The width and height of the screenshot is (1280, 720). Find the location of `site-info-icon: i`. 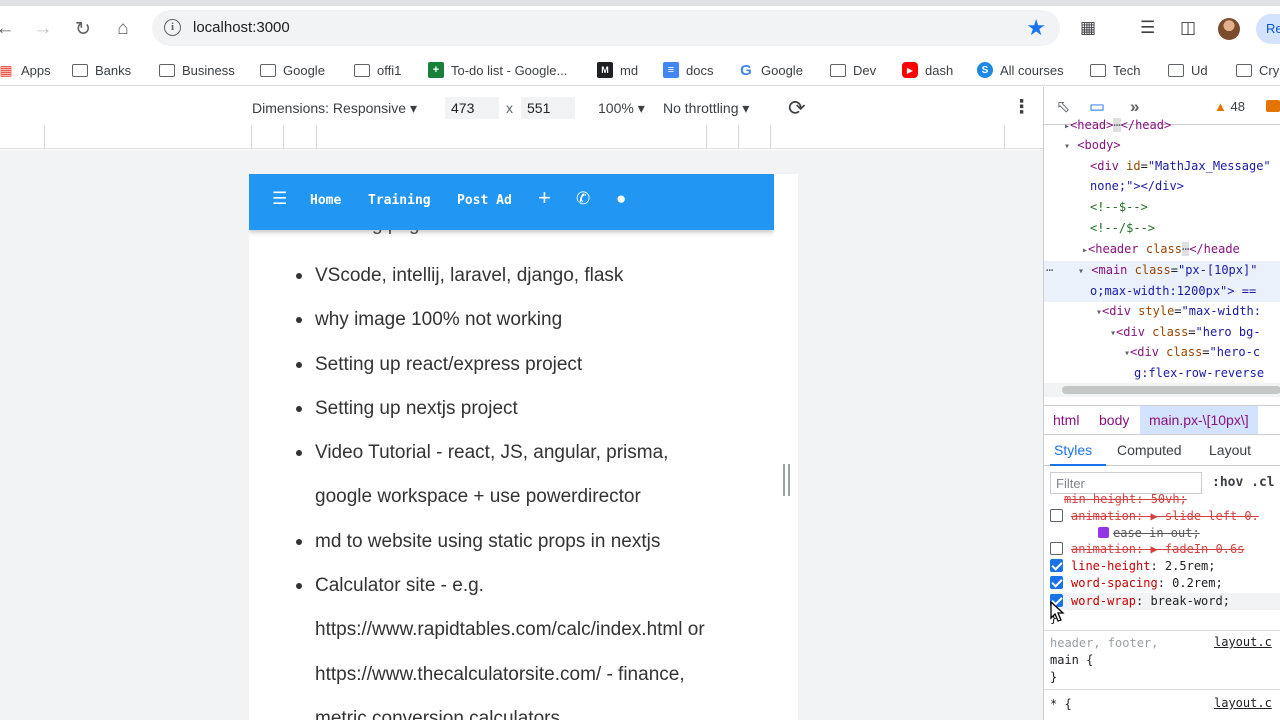

site-info-icon: i is located at coordinates (172, 27).